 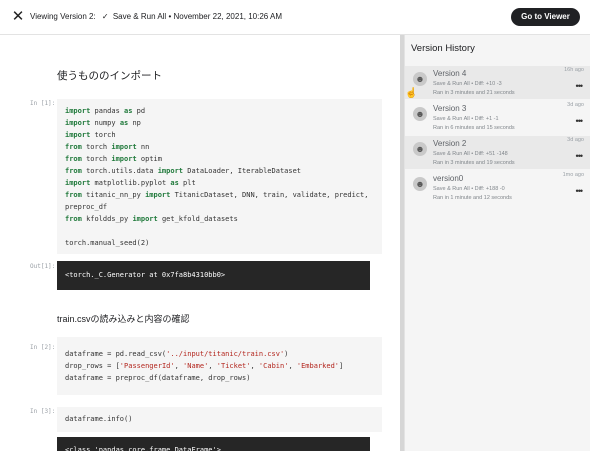 I want to click on markdown-heading-imports: 使うもののインポート, so click(x=109, y=76).